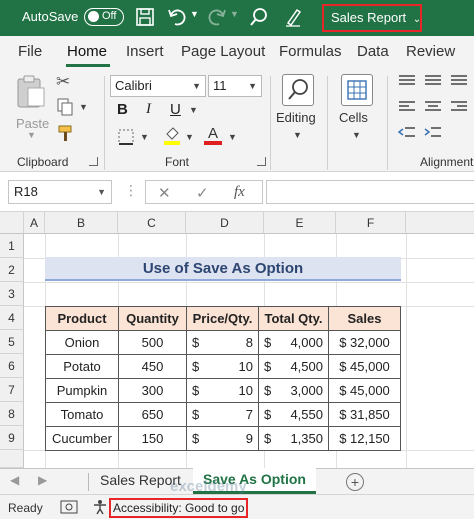  I want to click on row-header: 8, so click(12, 414).